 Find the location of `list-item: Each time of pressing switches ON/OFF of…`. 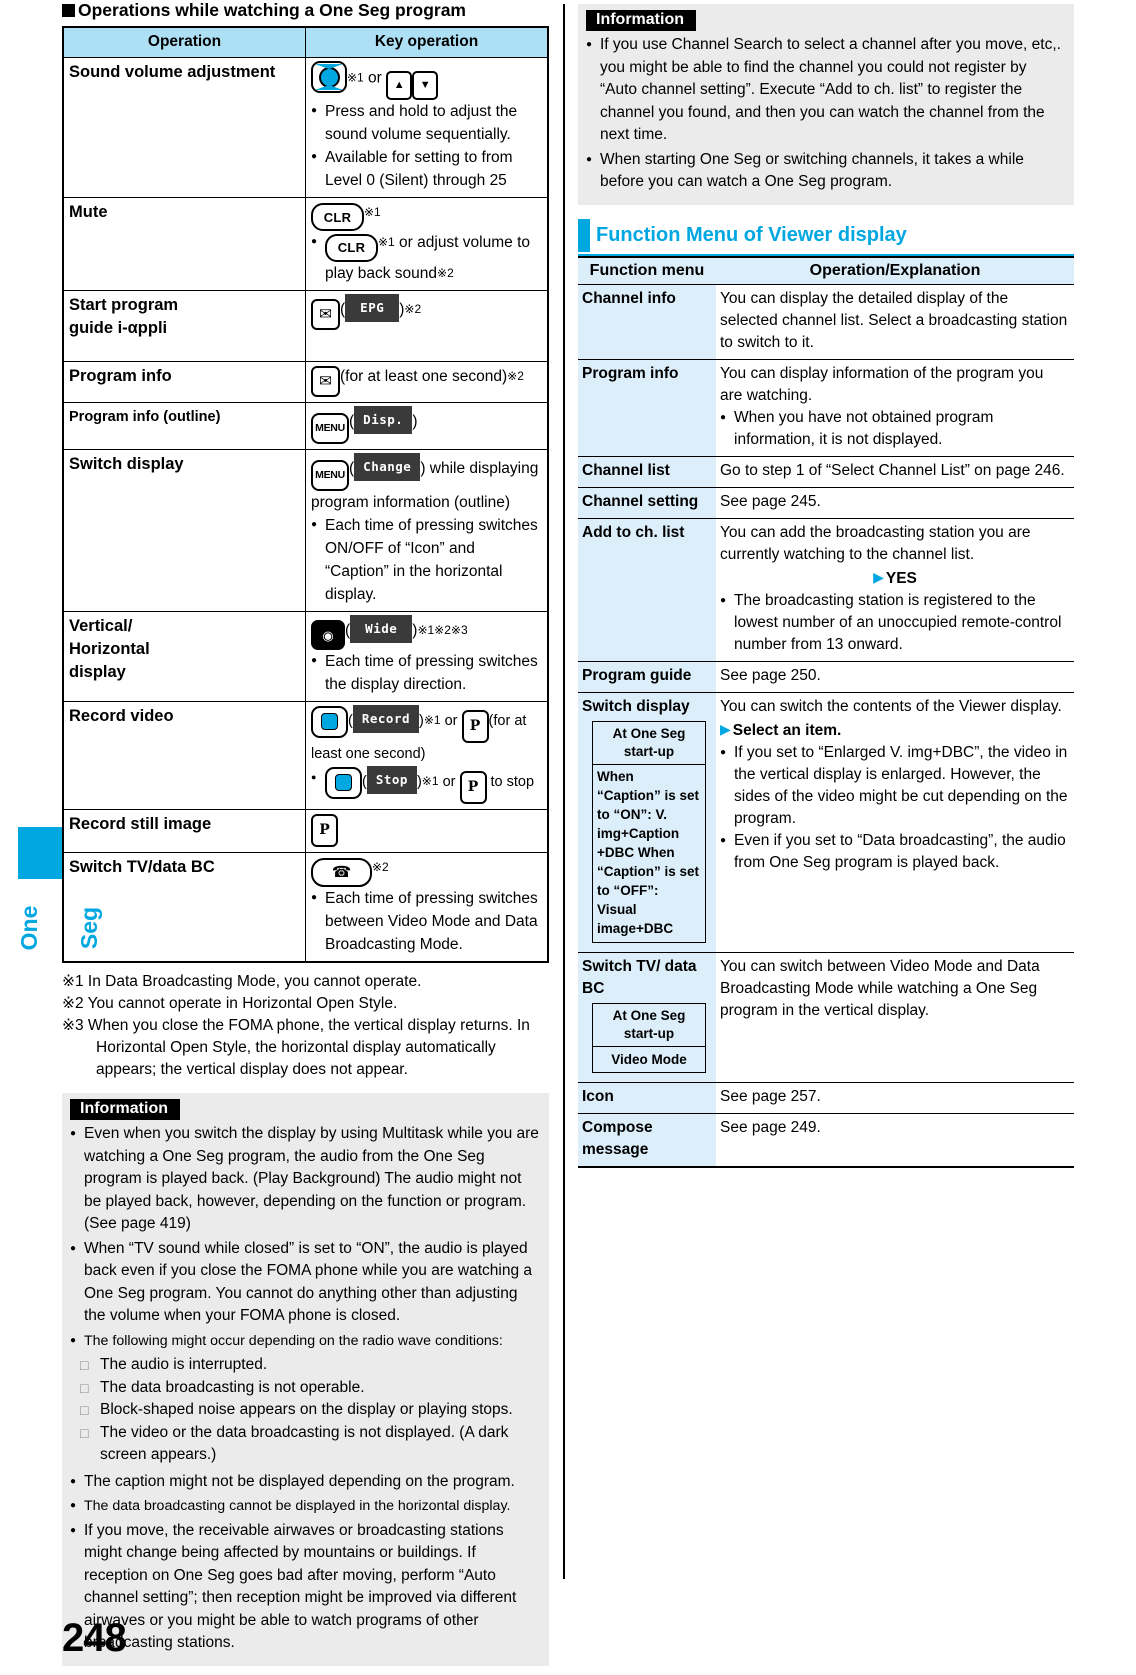

list-item: Each time of pressing switches ON/OFF of… is located at coordinates (426, 560).